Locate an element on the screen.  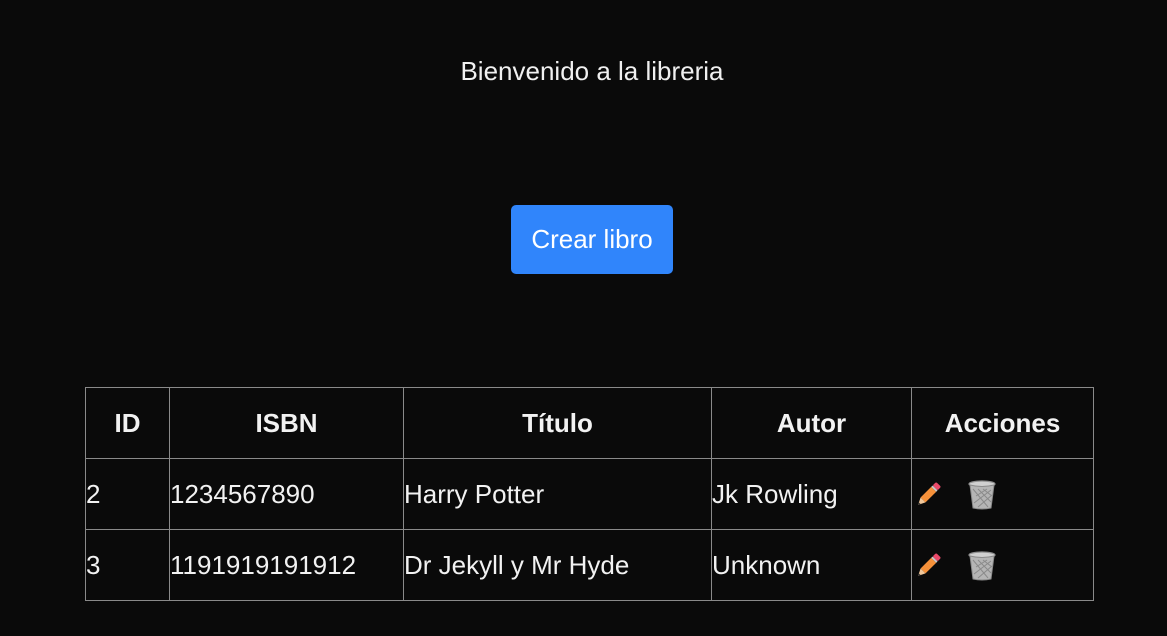
column-header-isbn: ISBN is located at coordinates (286, 423).